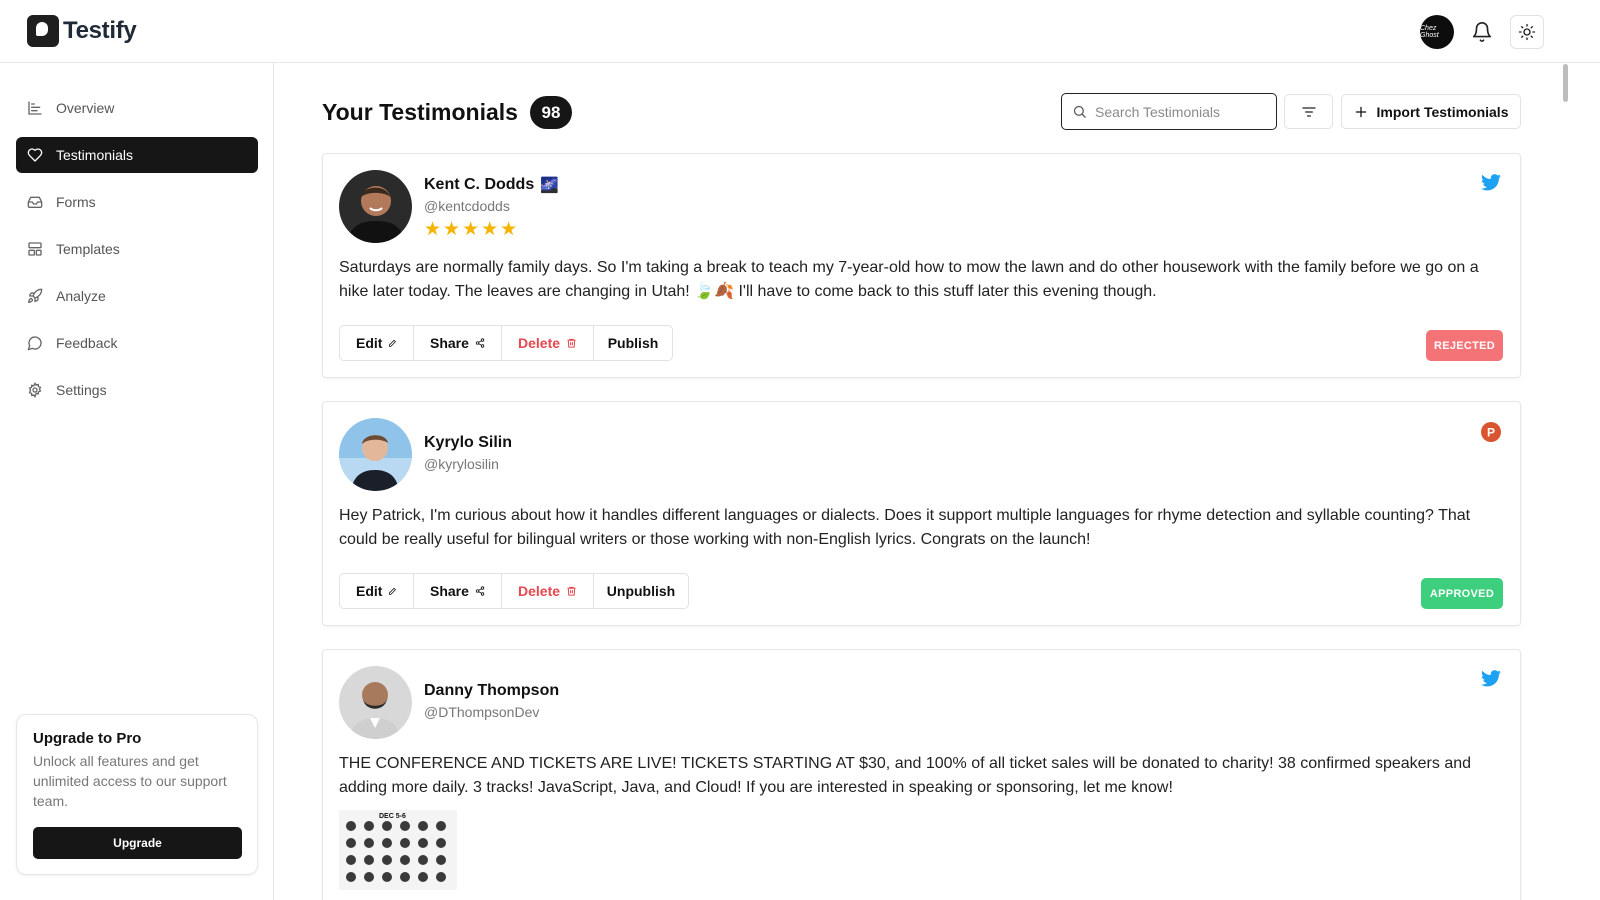  Describe the element at coordinates (34, 343) in the screenshot. I see `message-icon` at that location.